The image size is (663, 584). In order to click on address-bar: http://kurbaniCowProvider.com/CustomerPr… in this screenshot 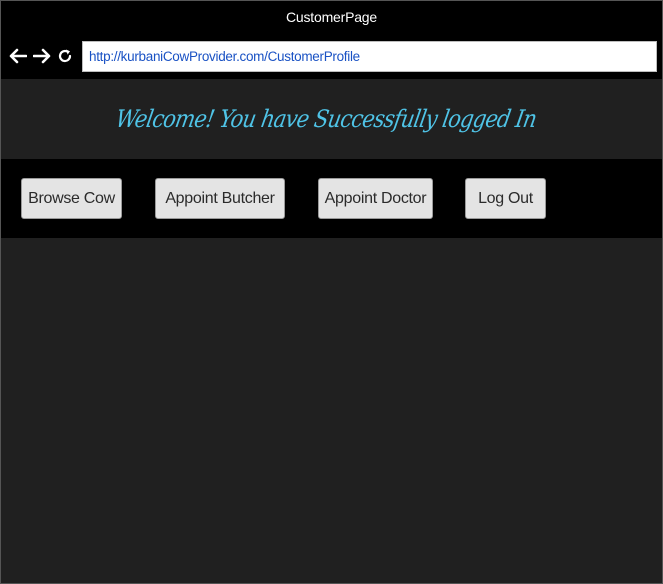, I will do `click(369, 56)`.